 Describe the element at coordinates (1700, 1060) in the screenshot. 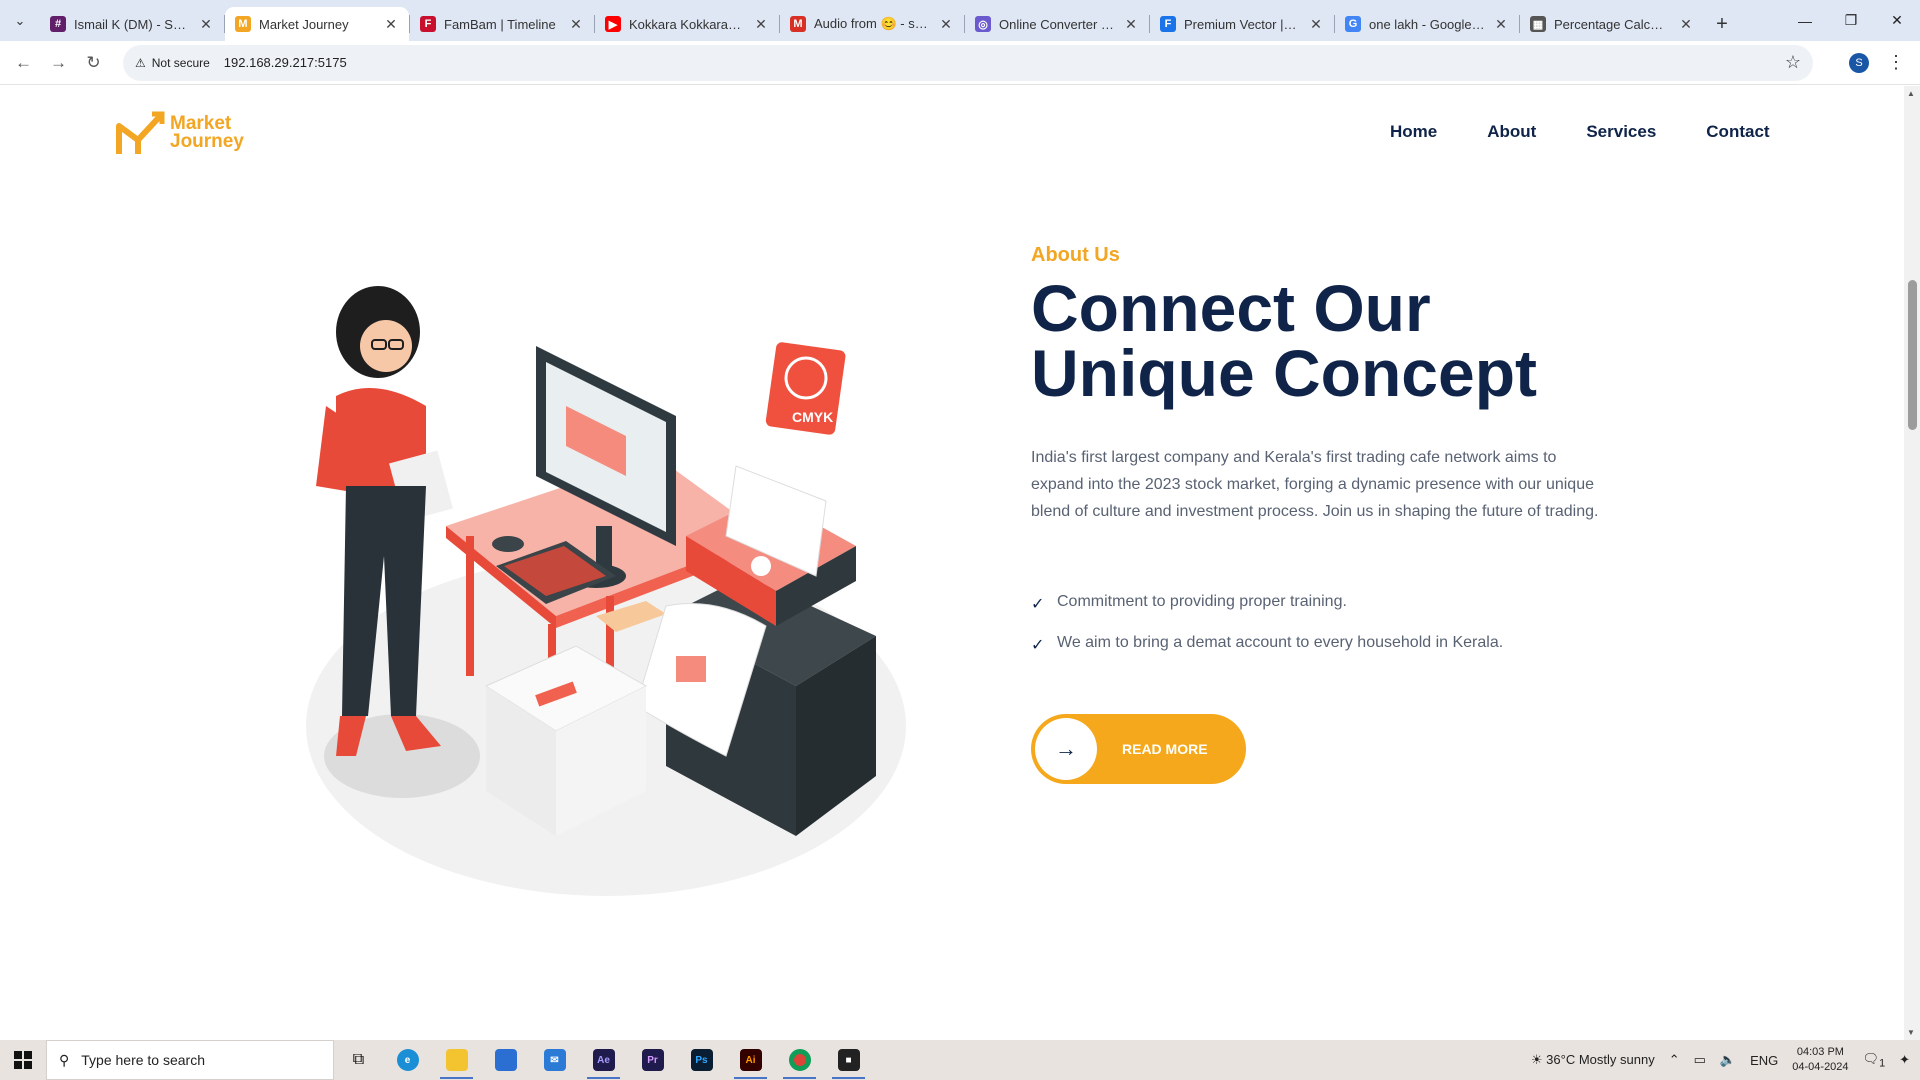

I see `network-icon: ▭` at that location.